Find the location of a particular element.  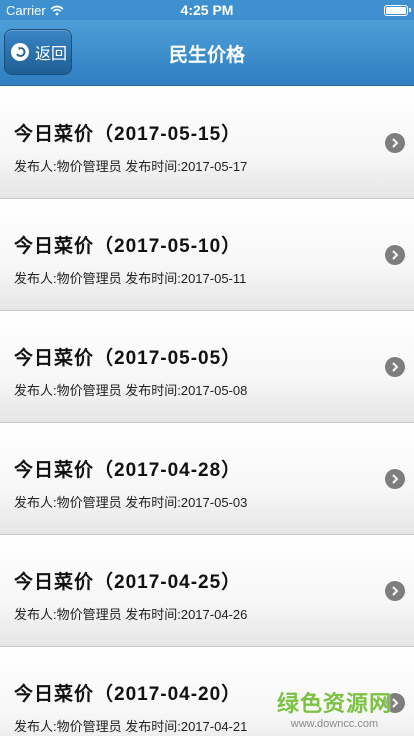

back-arrow-icon is located at coordinates (20, 52).